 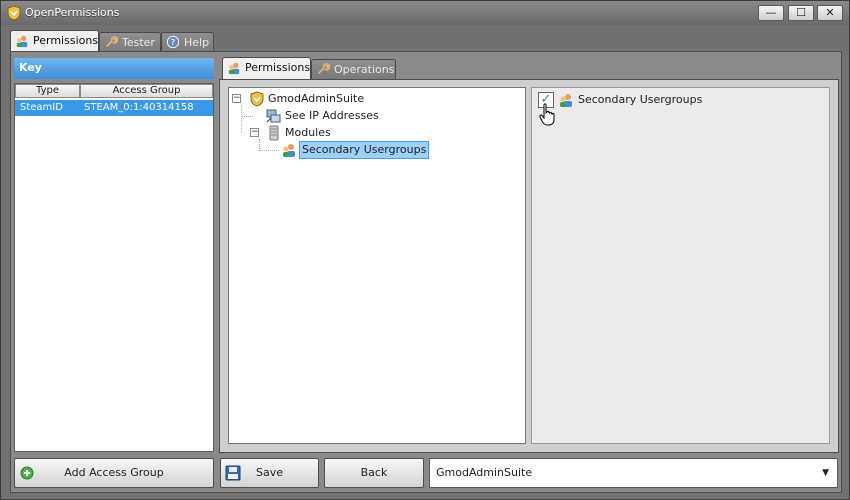 I want to click on tree-node-label: Secondary Usergroups, so click(x=364, y=150).